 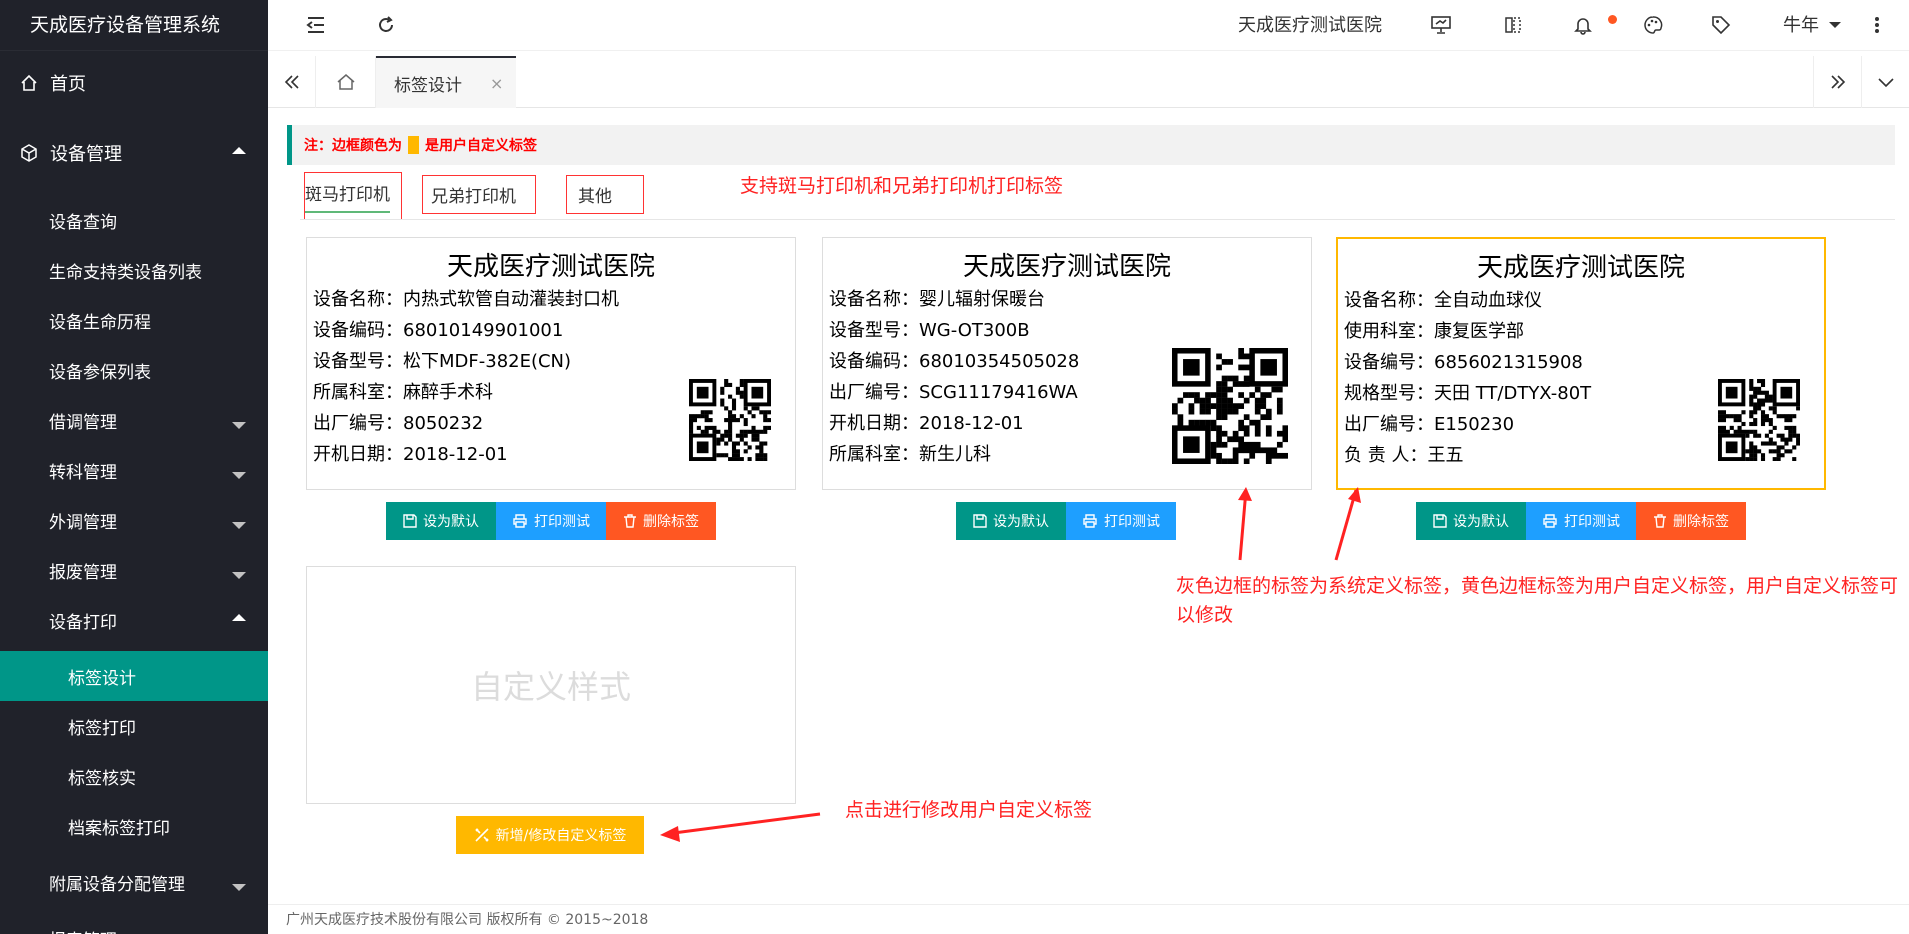 I want to click on card-field: 负 责 人：王五, so click(x=1404, y=455).